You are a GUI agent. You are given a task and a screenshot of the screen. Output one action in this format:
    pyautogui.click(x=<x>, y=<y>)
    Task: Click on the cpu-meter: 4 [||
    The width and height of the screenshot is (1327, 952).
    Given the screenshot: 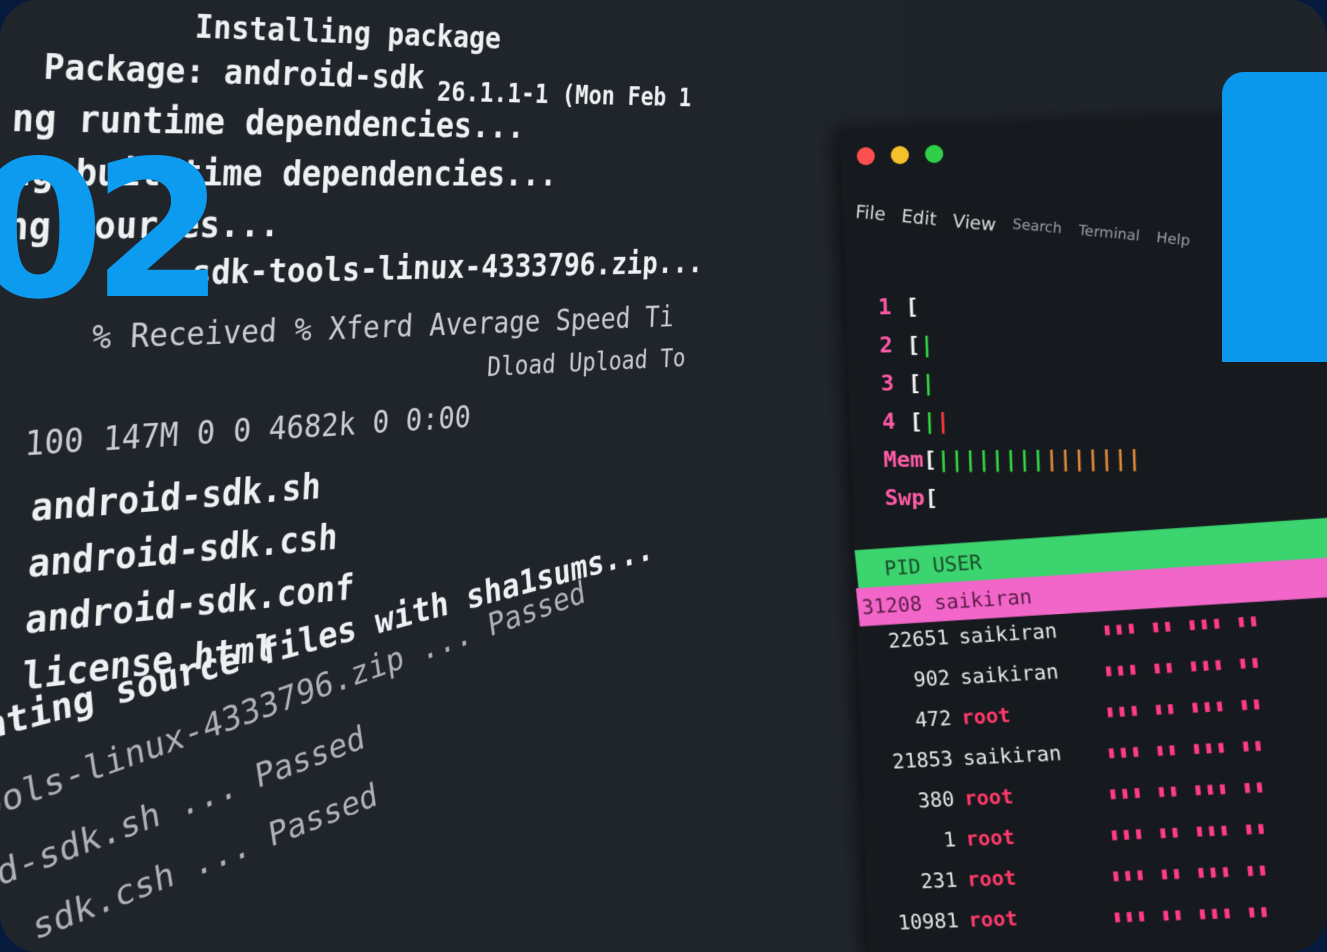 What is the action you would take?
    pyautogui.click(x=916, y=422)
    